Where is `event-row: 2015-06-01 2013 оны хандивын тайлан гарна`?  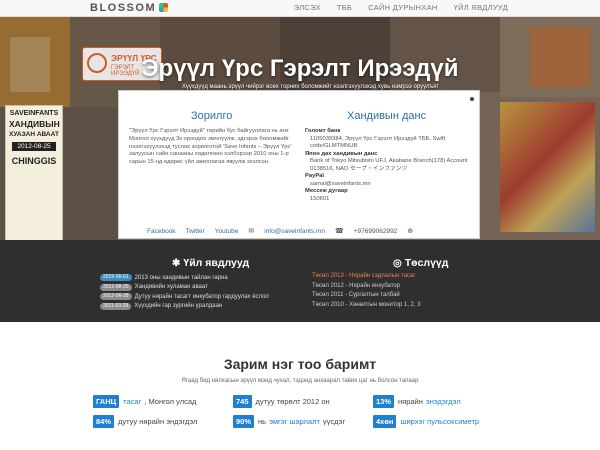
event-row: 2015-06-01 2013 оны хандивын тайлан гарна is located at coordinates (184, 277).